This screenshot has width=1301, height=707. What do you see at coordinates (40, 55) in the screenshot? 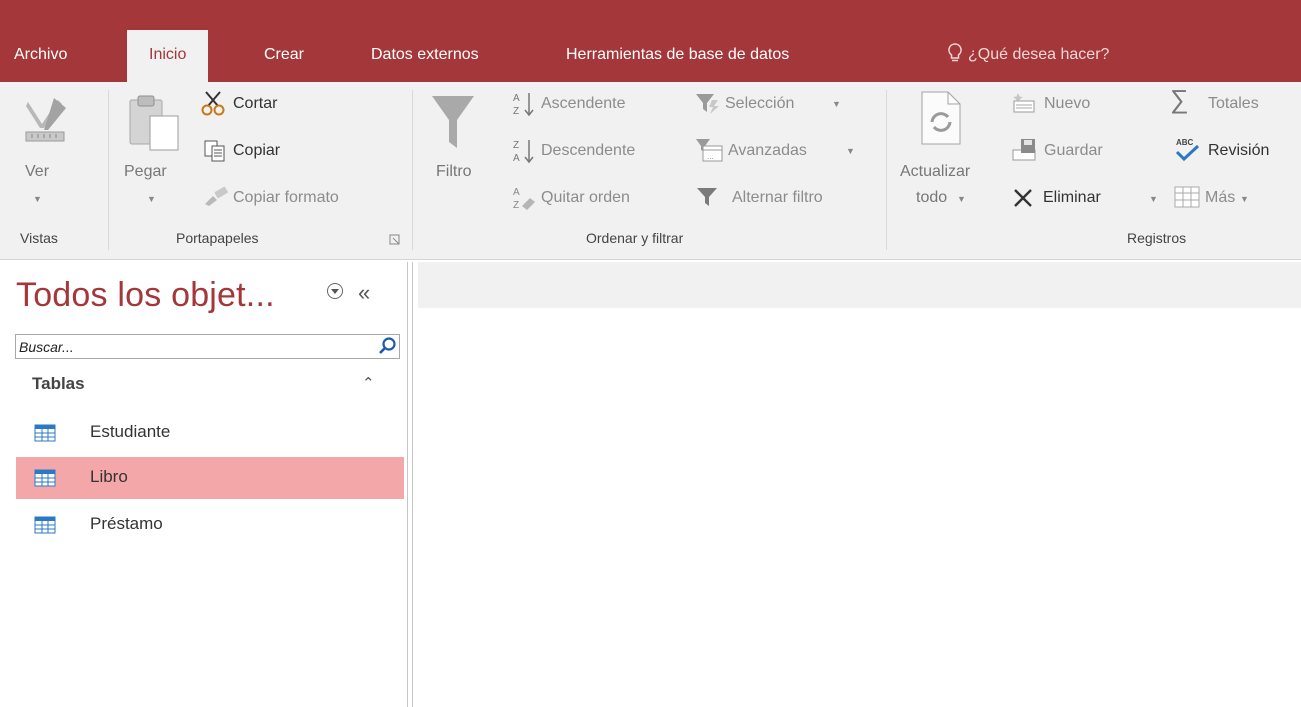
I see `tab-archivo: Archivo` at bounding box center [40, 55].